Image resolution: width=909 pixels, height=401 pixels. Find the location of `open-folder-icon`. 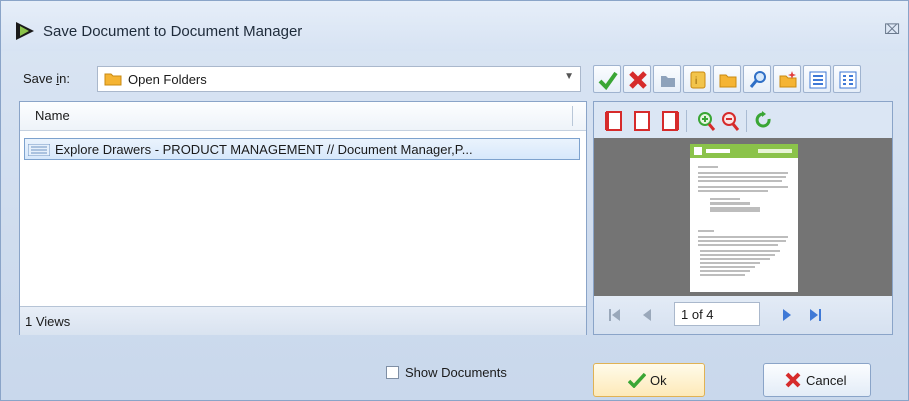

open-folder-icon is located at coordinates (728, 81).